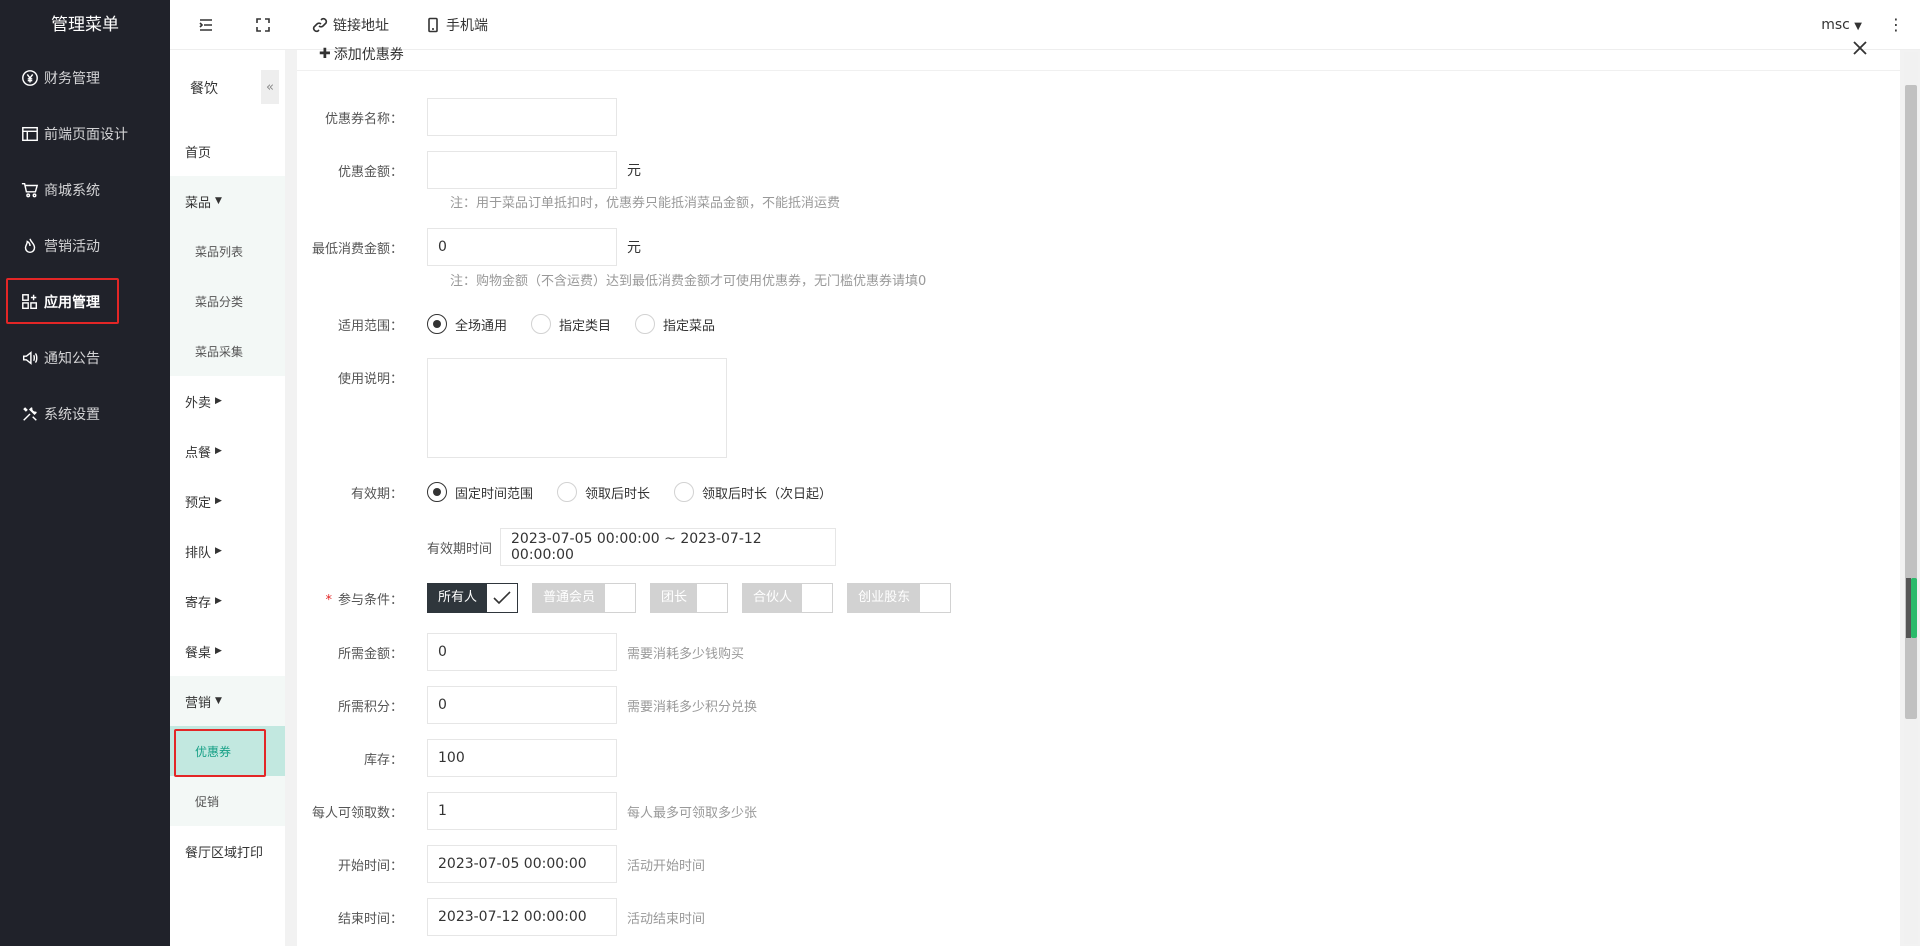 This screenshot has width=1920, height=946. I want to click on sidebar-item-marketing: 营销活动, so click(85, 246).